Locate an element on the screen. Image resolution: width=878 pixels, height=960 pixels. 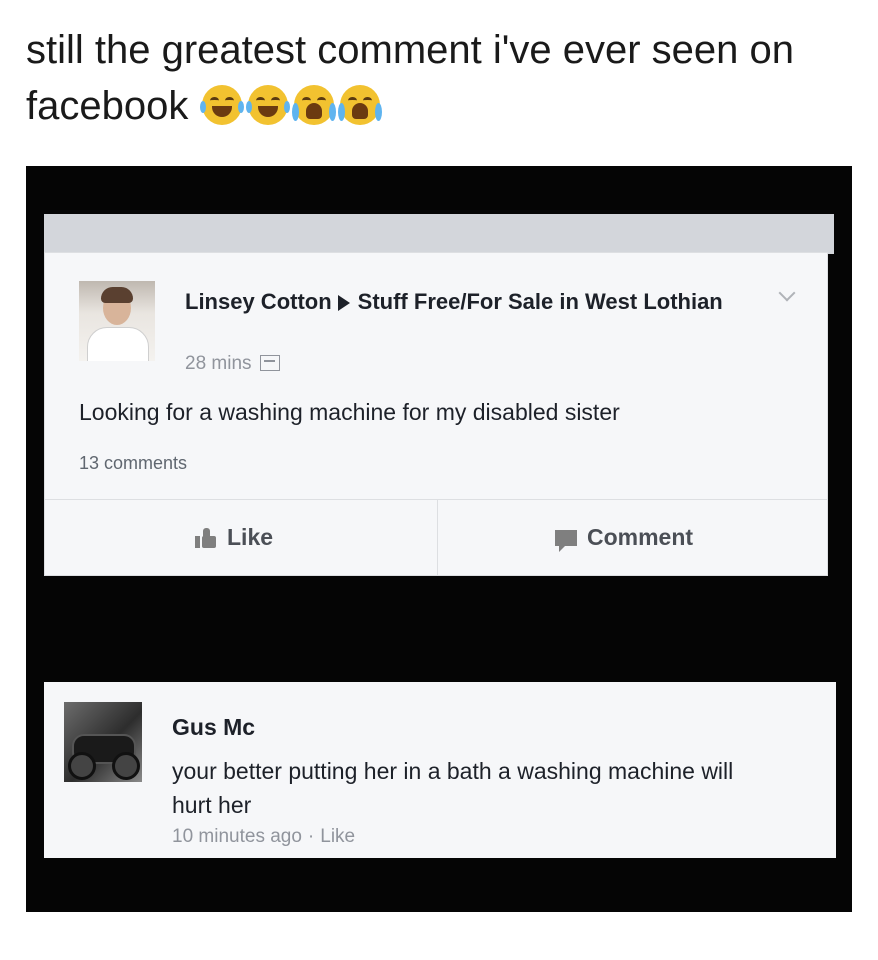
divider is located at coordinates (437, 538).